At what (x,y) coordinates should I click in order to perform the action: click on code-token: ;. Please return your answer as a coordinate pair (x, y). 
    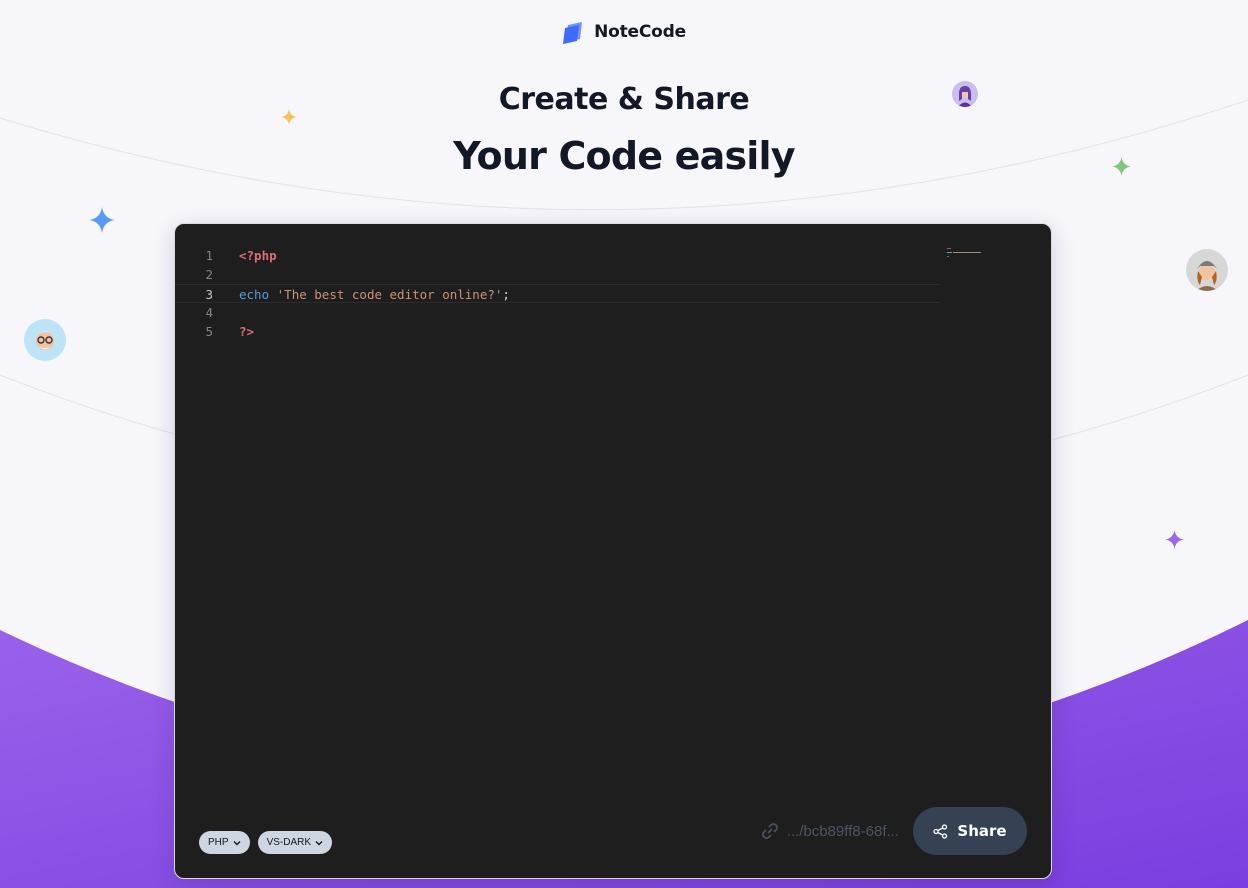
    Looking at the image, I should click on (506, 294).